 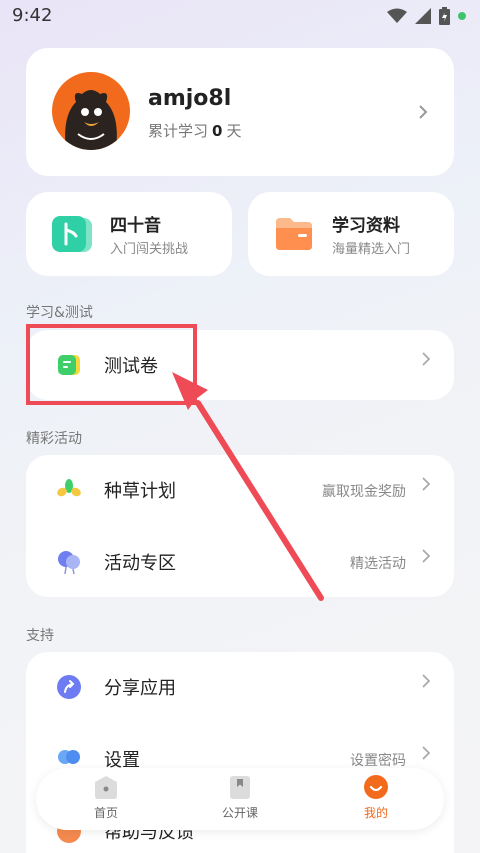 What do you see at coordinates (240, 787) in the screenshot?
I see `bookmark-icon` at bounding box center [240, 787].